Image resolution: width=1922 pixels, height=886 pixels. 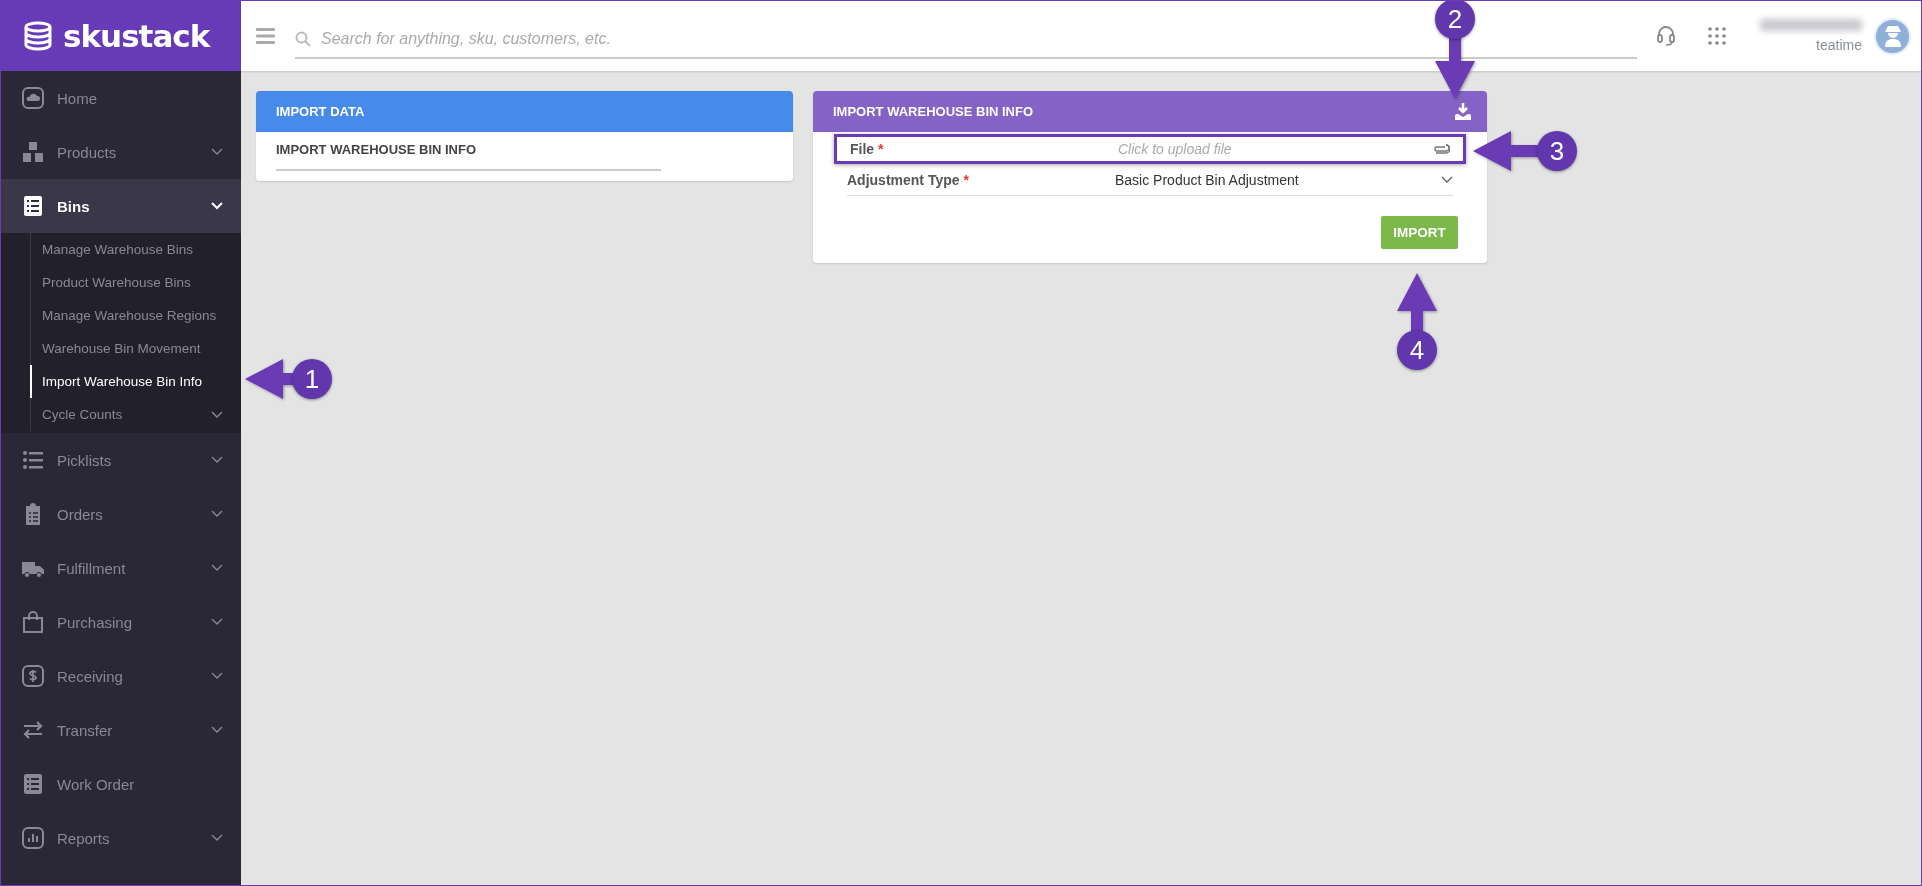 I want to click on logo-text: skustack, so click(x=136, y=36).